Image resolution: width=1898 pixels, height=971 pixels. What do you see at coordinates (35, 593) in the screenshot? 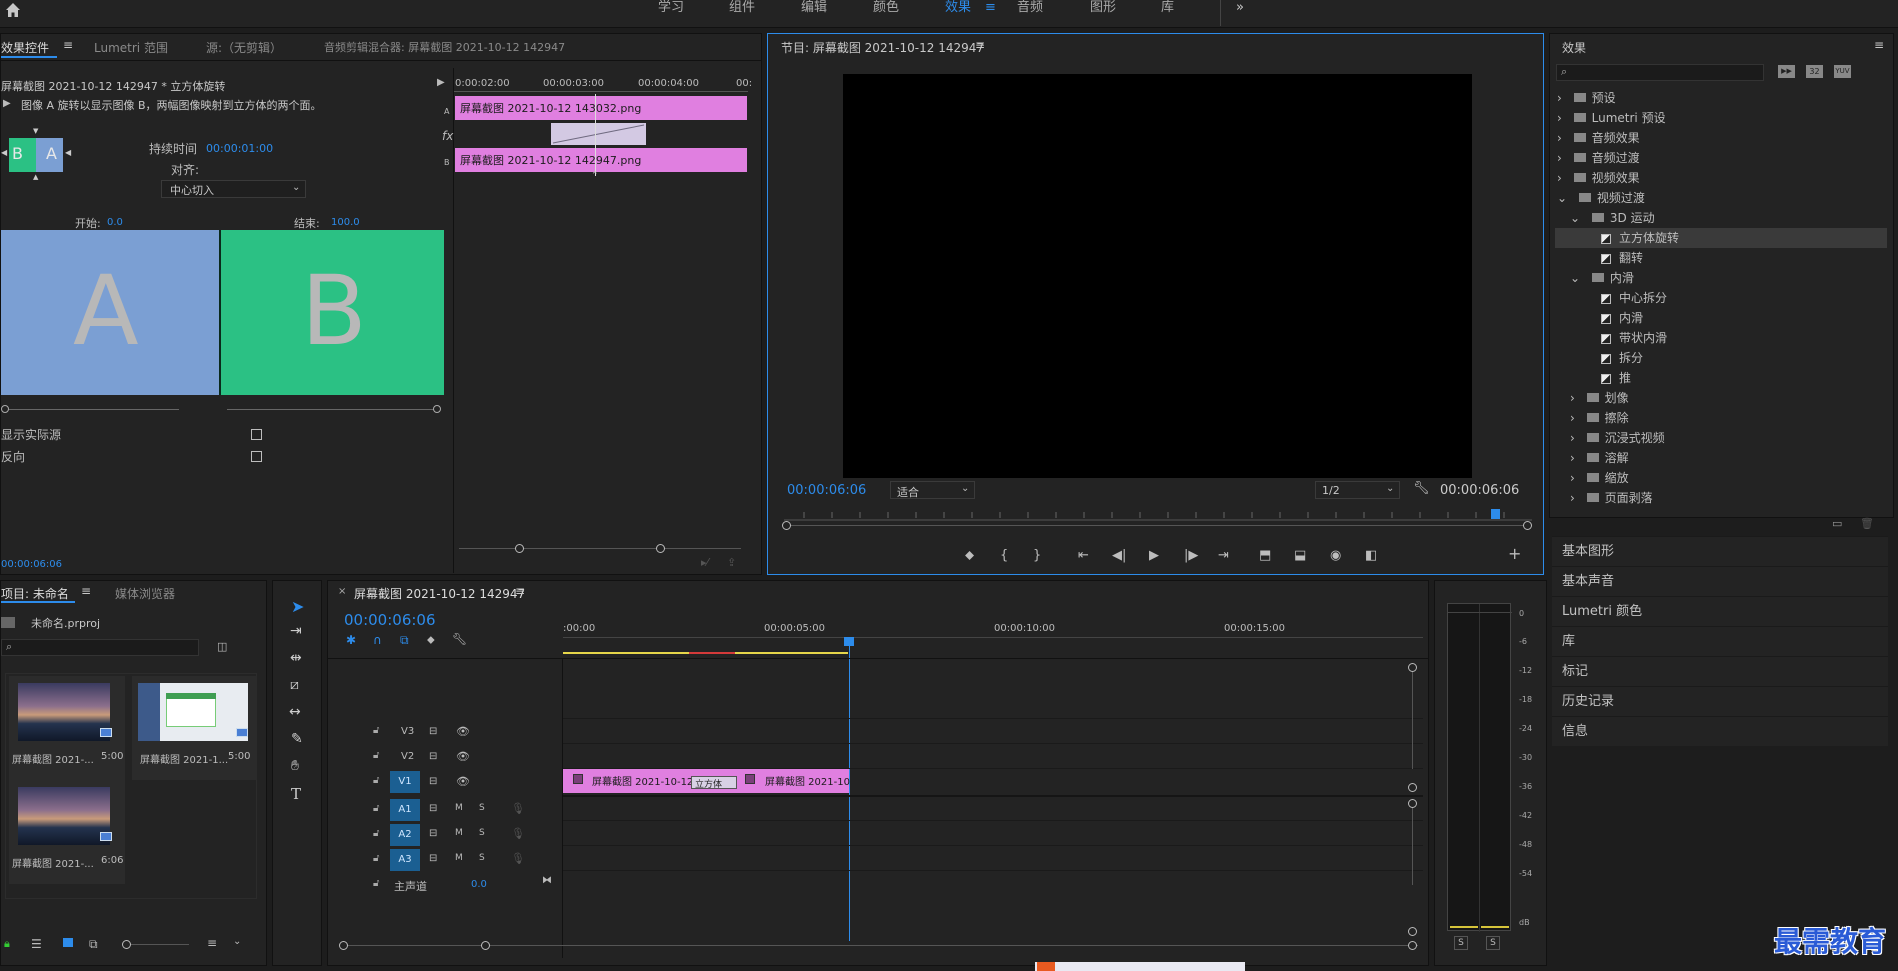
I see `tab-project: 项目: 未命名` at bounding box center [35, 593].